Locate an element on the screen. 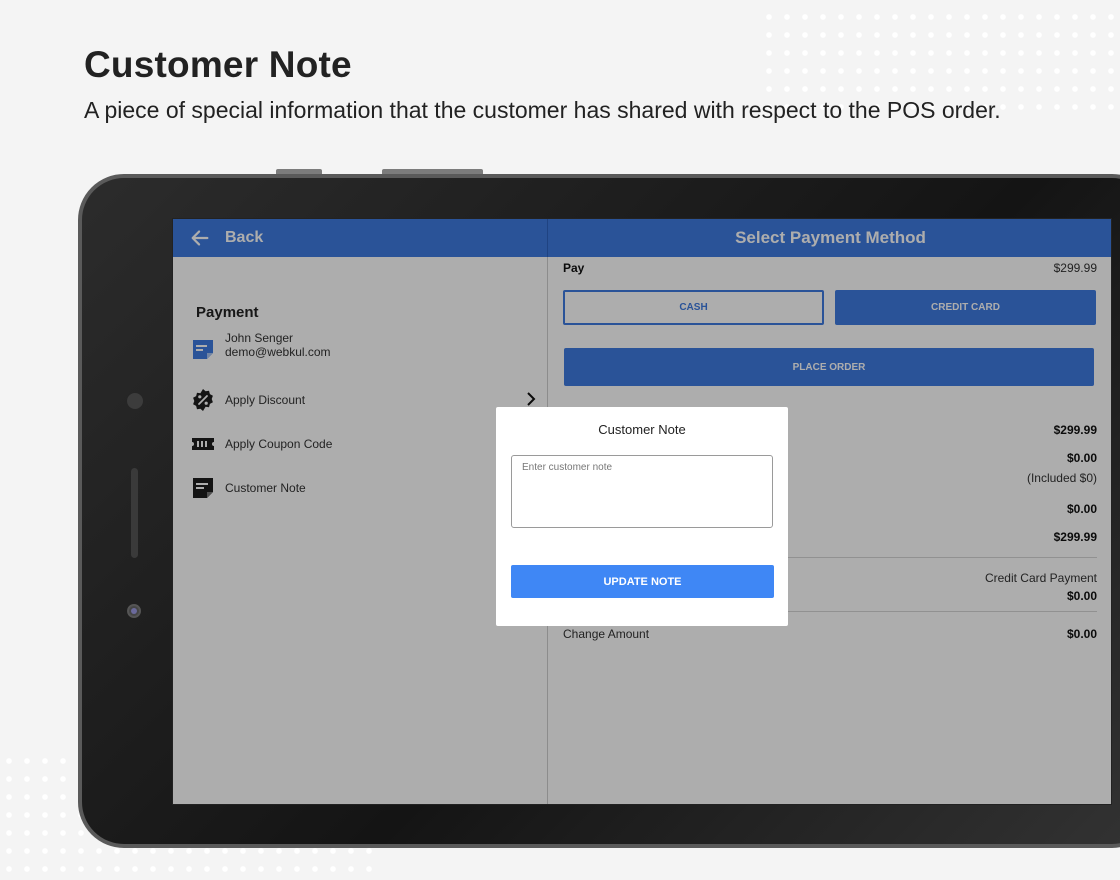  update-note-button: UPDATE NOTE is located at coordinates (642, 581).